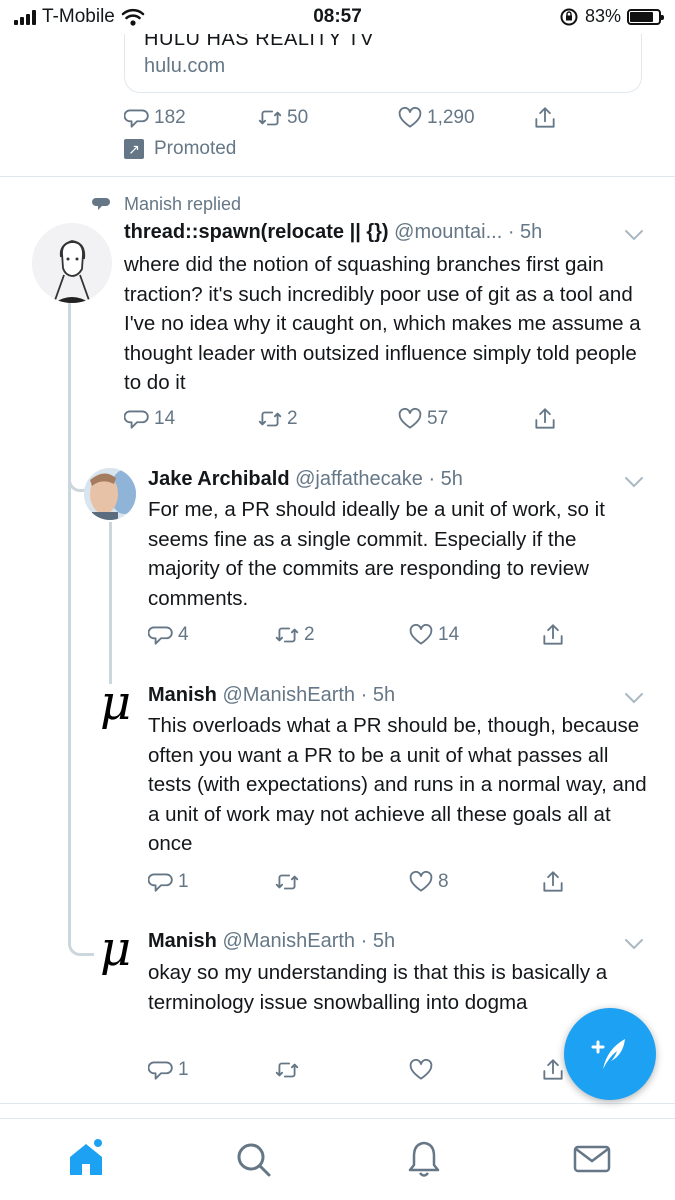  I want to click on reply-button: 182, so click(155, 118).